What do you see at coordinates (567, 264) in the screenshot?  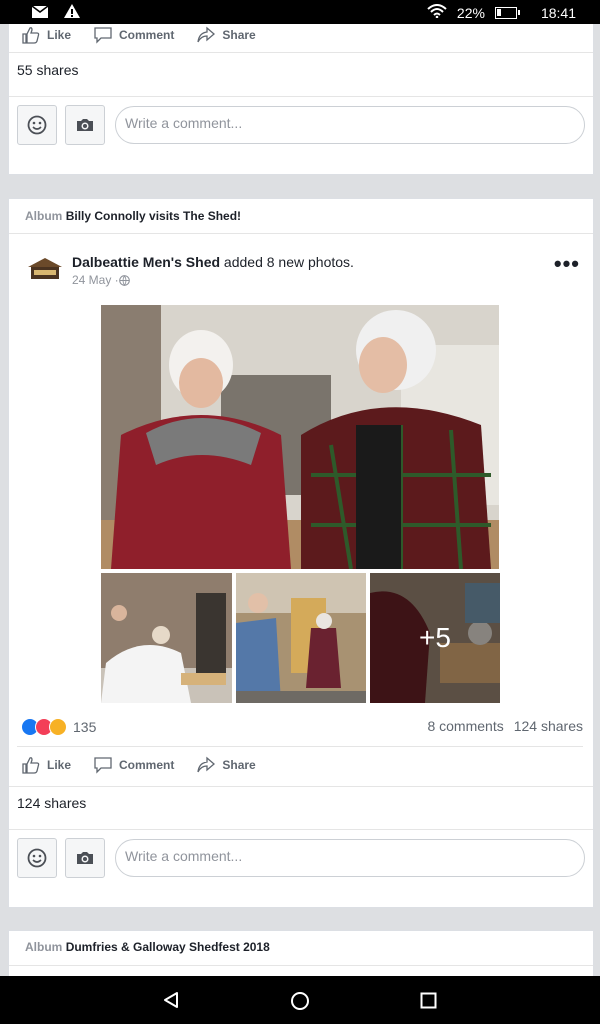 I see `more-options-icon: •••` at bounding box center [567, 264].